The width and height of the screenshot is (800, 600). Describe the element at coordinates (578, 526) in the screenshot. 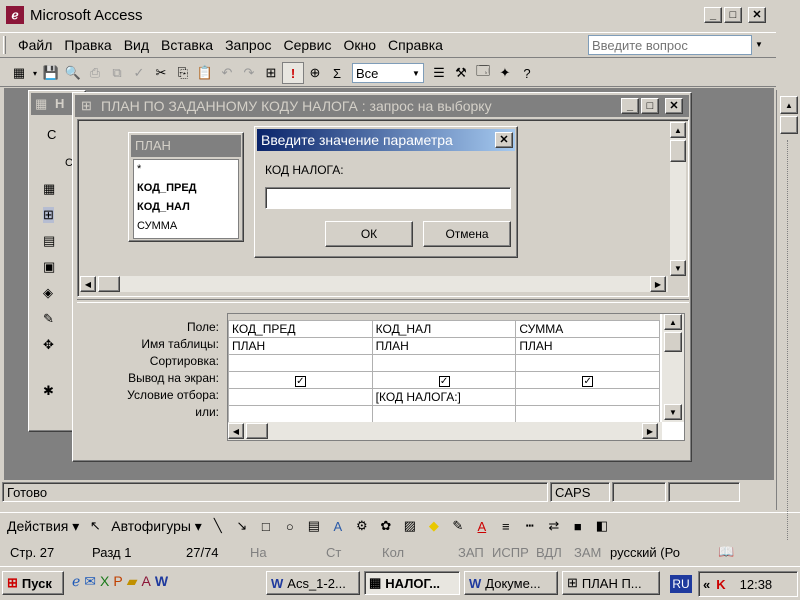

I see `shadow-icon: ■` at that location.